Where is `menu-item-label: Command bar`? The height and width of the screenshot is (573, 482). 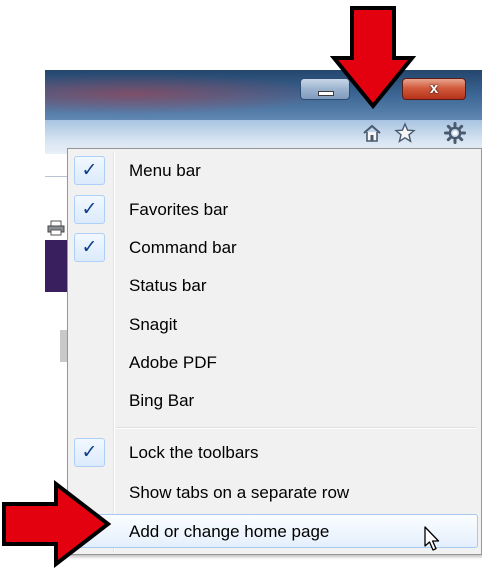
menu-item-label: Command bar is located at coordinates (183, 247).